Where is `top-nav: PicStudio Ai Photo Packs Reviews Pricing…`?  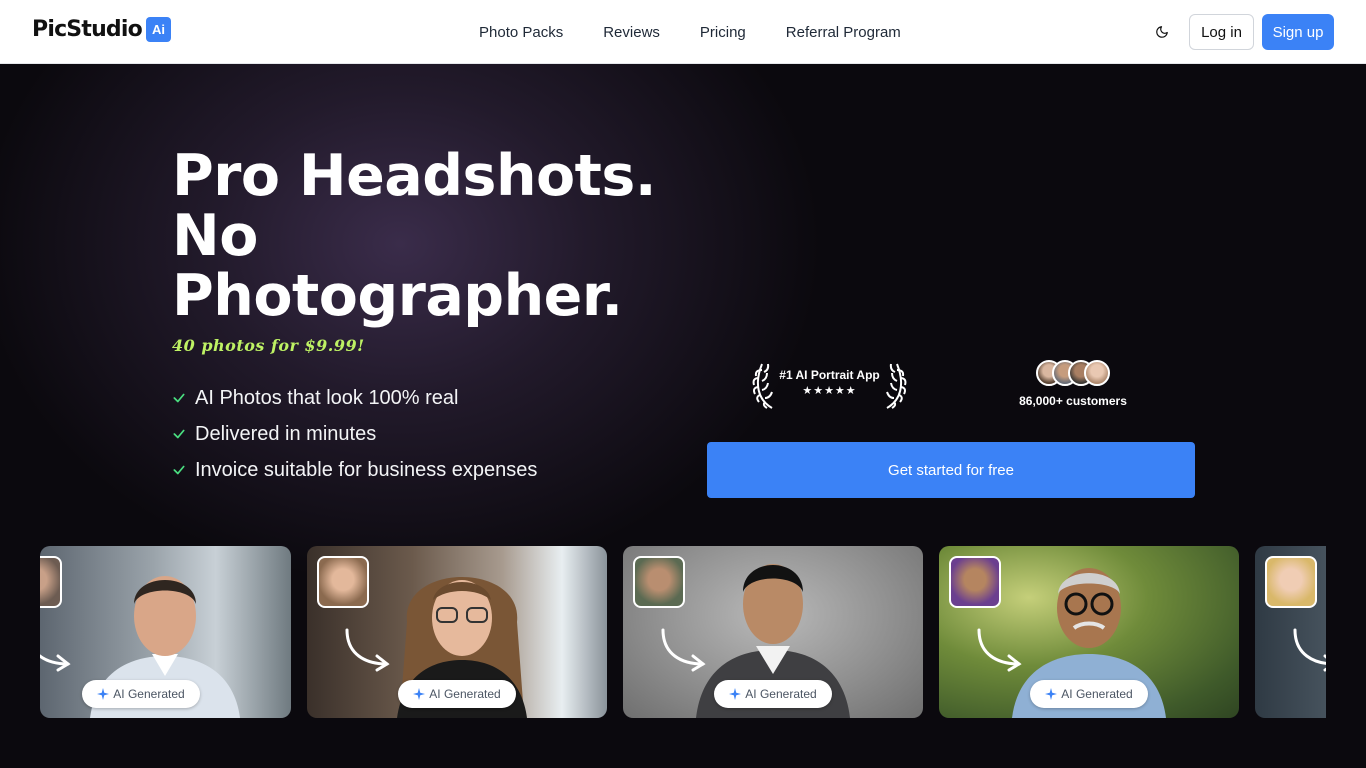 top-nav: PicStudio Ai Photo Packs Reviews Pricing… is located at coordinates (683, 32).